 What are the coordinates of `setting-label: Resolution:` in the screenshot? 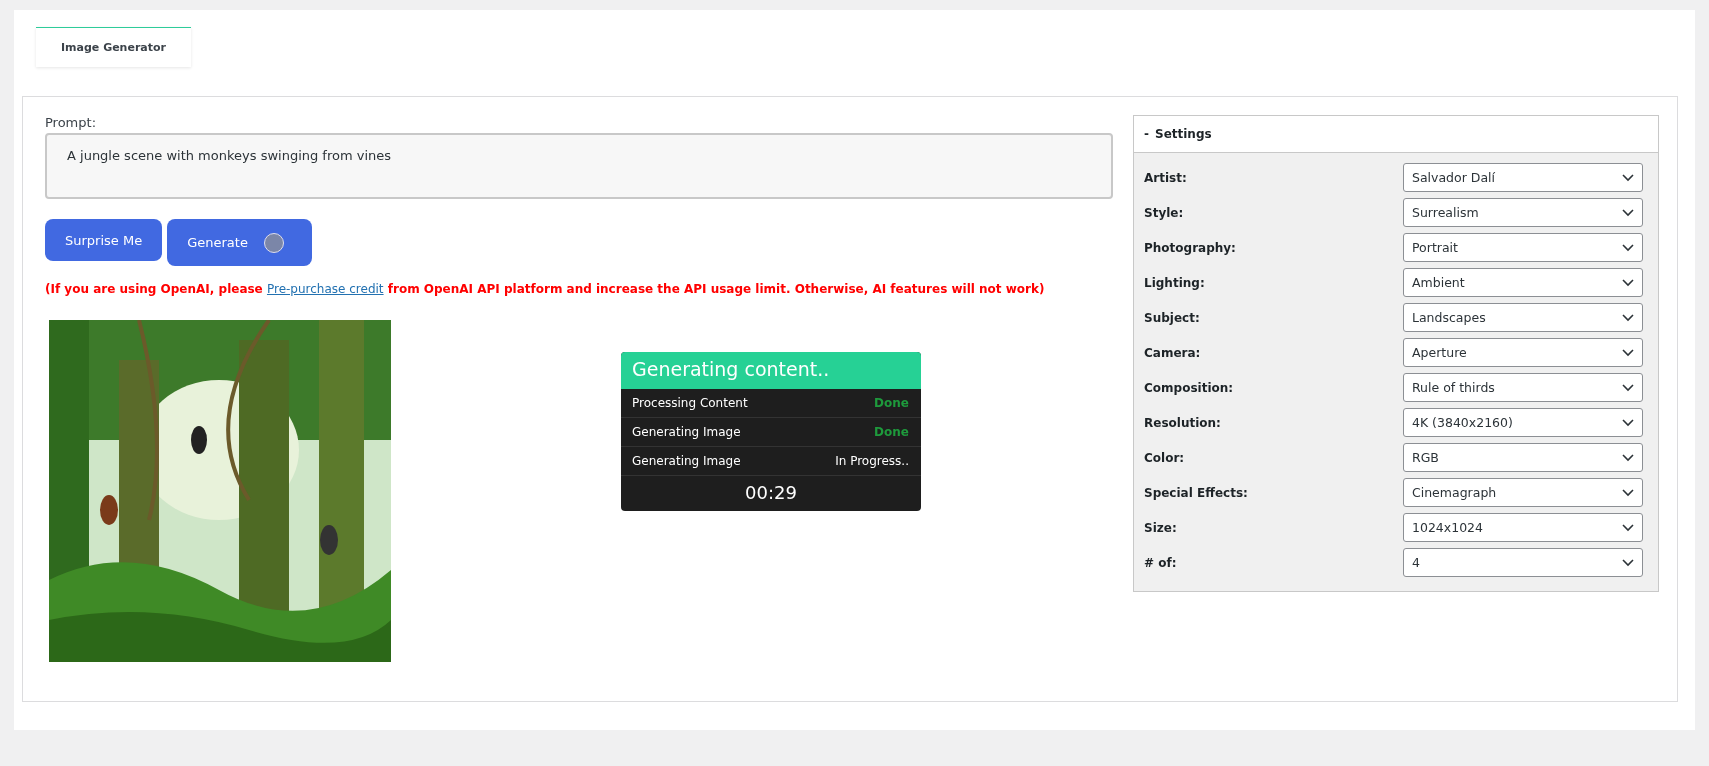 It's located at (1182, 422).